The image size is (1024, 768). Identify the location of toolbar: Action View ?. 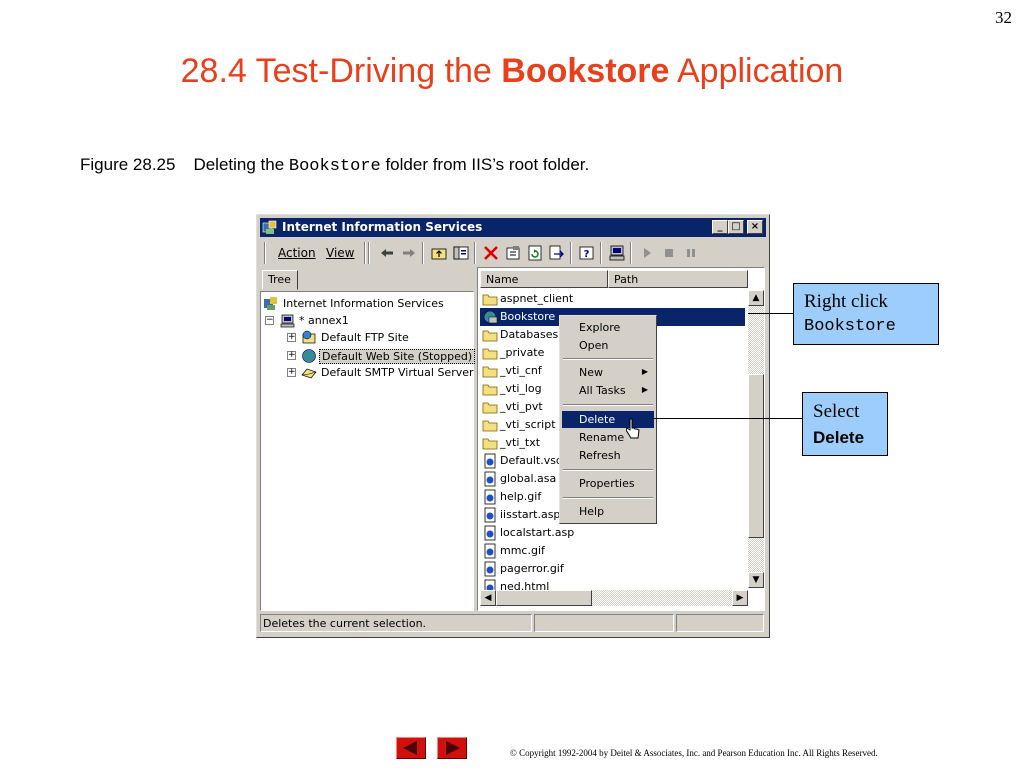
(513, 253).